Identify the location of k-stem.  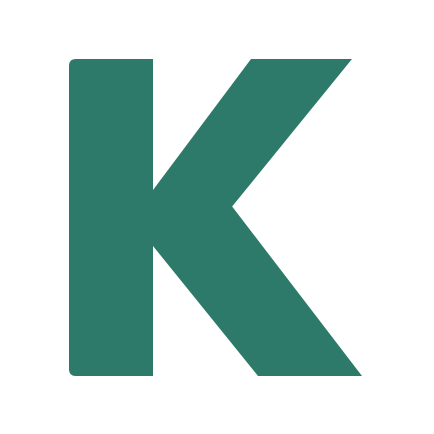
(111, 217).